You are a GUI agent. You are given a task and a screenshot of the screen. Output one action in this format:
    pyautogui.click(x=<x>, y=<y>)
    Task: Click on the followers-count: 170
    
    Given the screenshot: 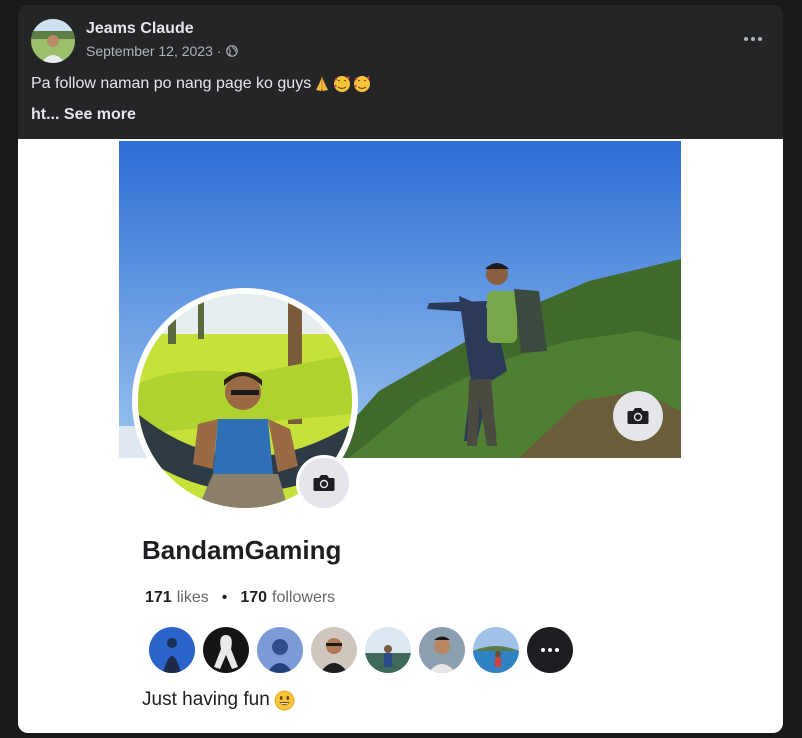 What is the action you would take?
    pyautogui.click(x=254, y=597)
    